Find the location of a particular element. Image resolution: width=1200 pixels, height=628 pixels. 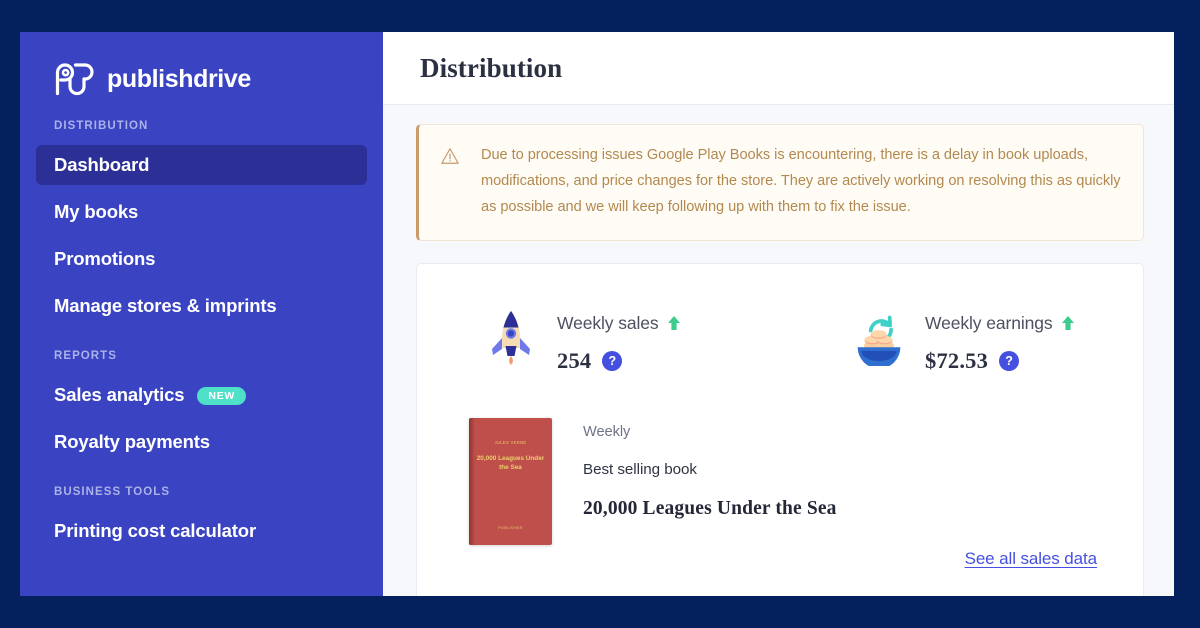

nav-section-label-reports: REPORTS is located at coordinates (85, 356).